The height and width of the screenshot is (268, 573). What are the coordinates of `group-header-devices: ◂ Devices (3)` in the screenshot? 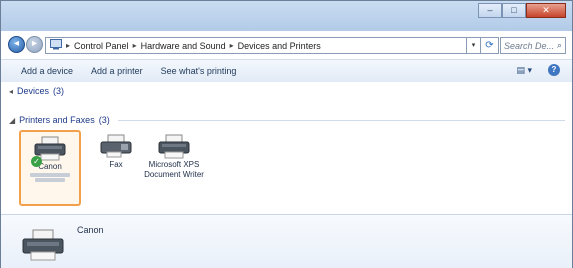 It's located at (36, 91).